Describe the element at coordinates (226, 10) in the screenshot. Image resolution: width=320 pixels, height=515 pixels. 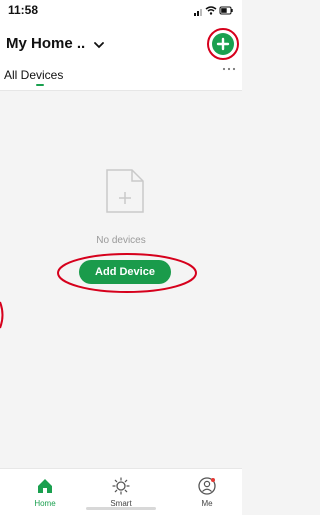
I see `battery-icon` at that location.